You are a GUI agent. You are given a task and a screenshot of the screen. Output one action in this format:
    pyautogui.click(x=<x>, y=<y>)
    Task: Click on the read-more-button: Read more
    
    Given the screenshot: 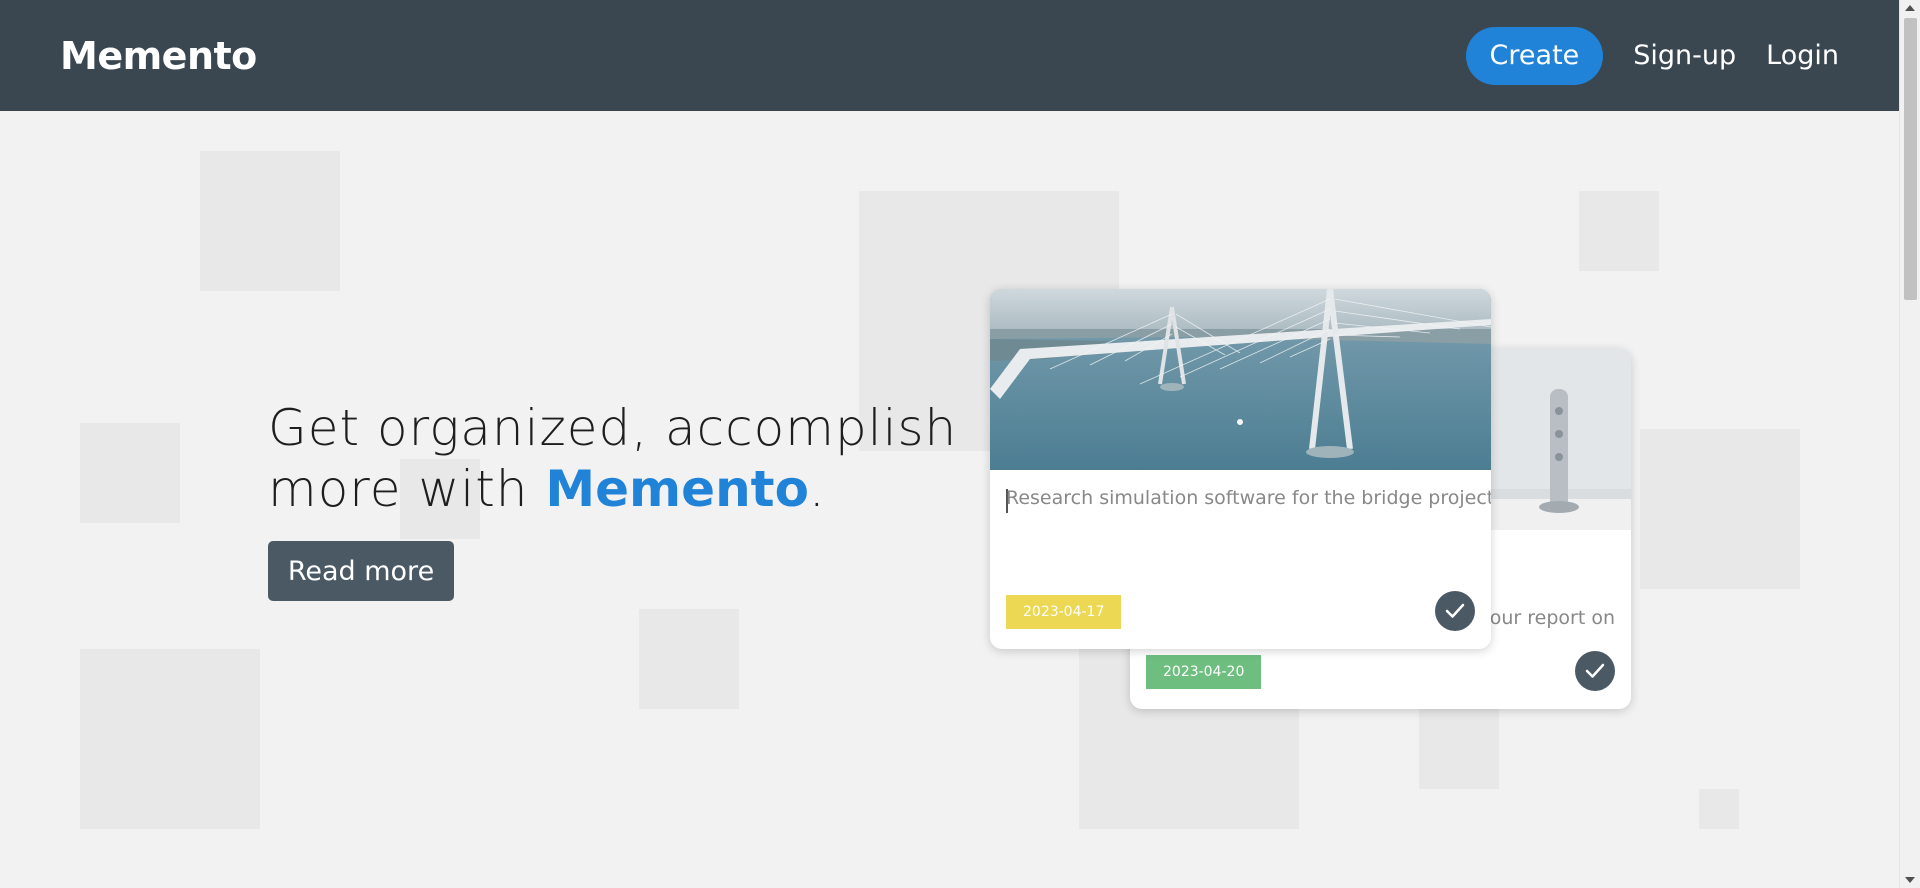 What is the action you would take?
    pyautogui.click(x=361, y=571)
    